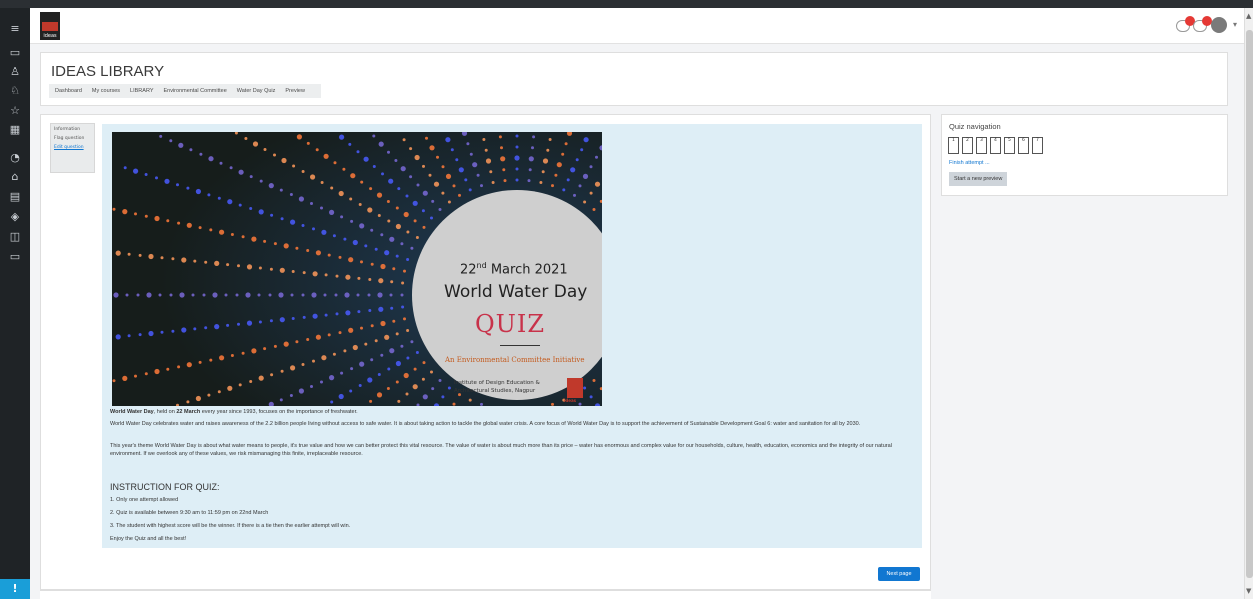 Image resolution: width=1253 pixels, height=599 pixels. What do you see at coordinates (485, 594) in the screenshot?
I see `next-section-edge` at bounding box center [485, 594].